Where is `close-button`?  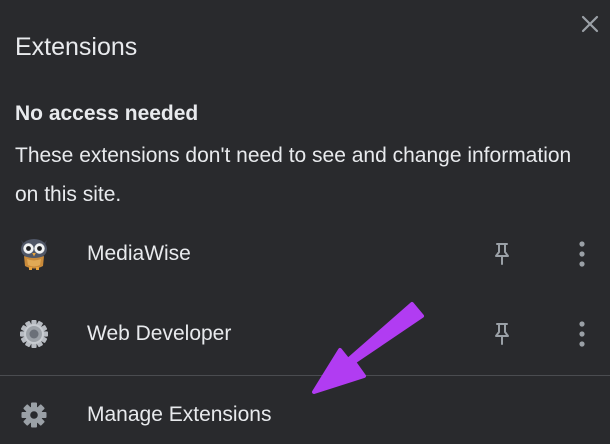
close-button is located at coordinates (590, 24).